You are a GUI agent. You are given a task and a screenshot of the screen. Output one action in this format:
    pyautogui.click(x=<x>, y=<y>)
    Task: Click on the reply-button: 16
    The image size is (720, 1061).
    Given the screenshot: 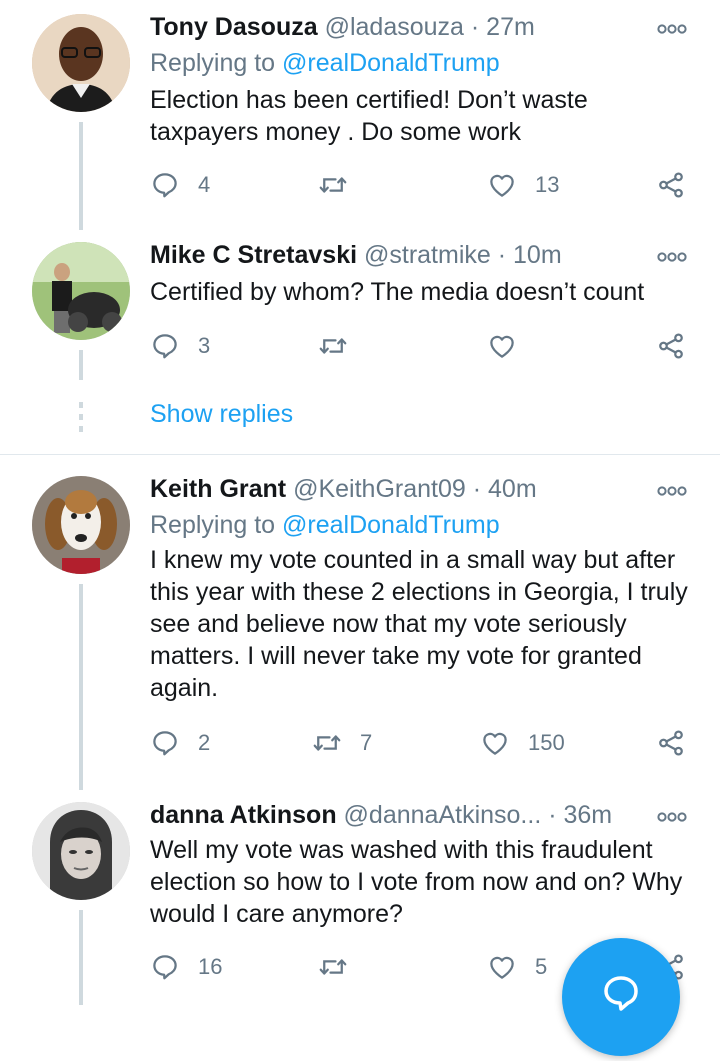 What is the action you would take?
    pyautogui.click(x=186, y=967)
    